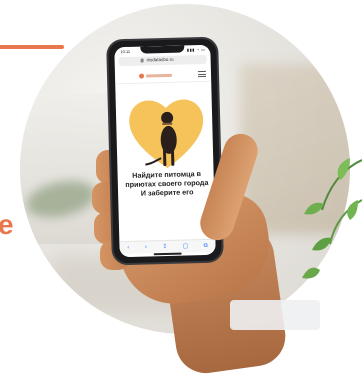  I want to click on home-indicator, so click(167, 253).